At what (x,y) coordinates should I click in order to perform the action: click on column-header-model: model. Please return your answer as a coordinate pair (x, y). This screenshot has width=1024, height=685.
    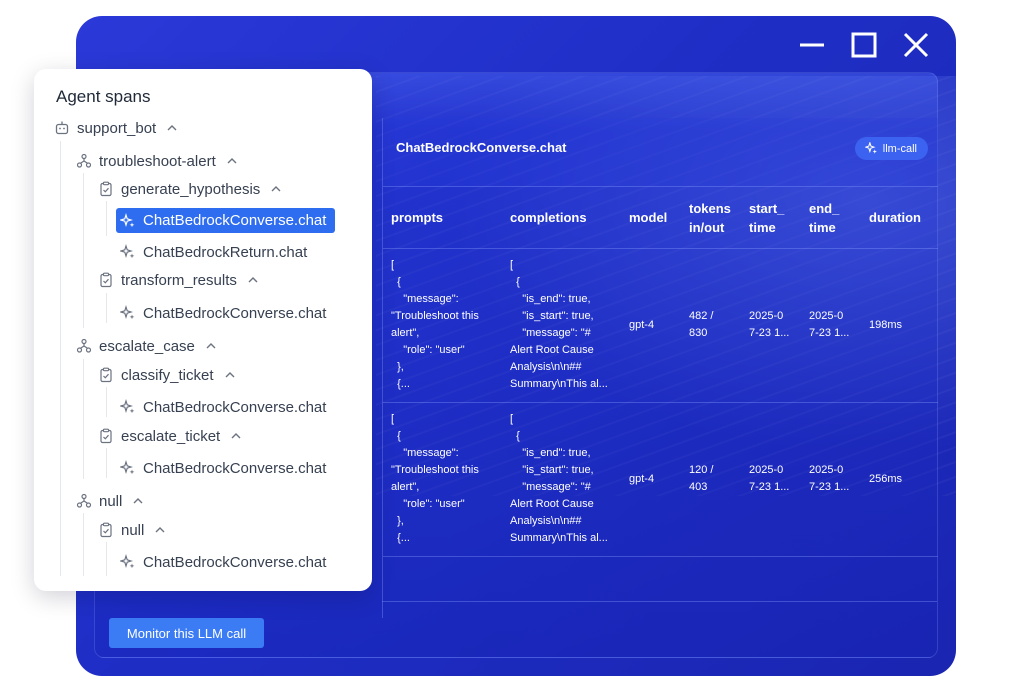
    Looking at the image, I should click on (651, 218).